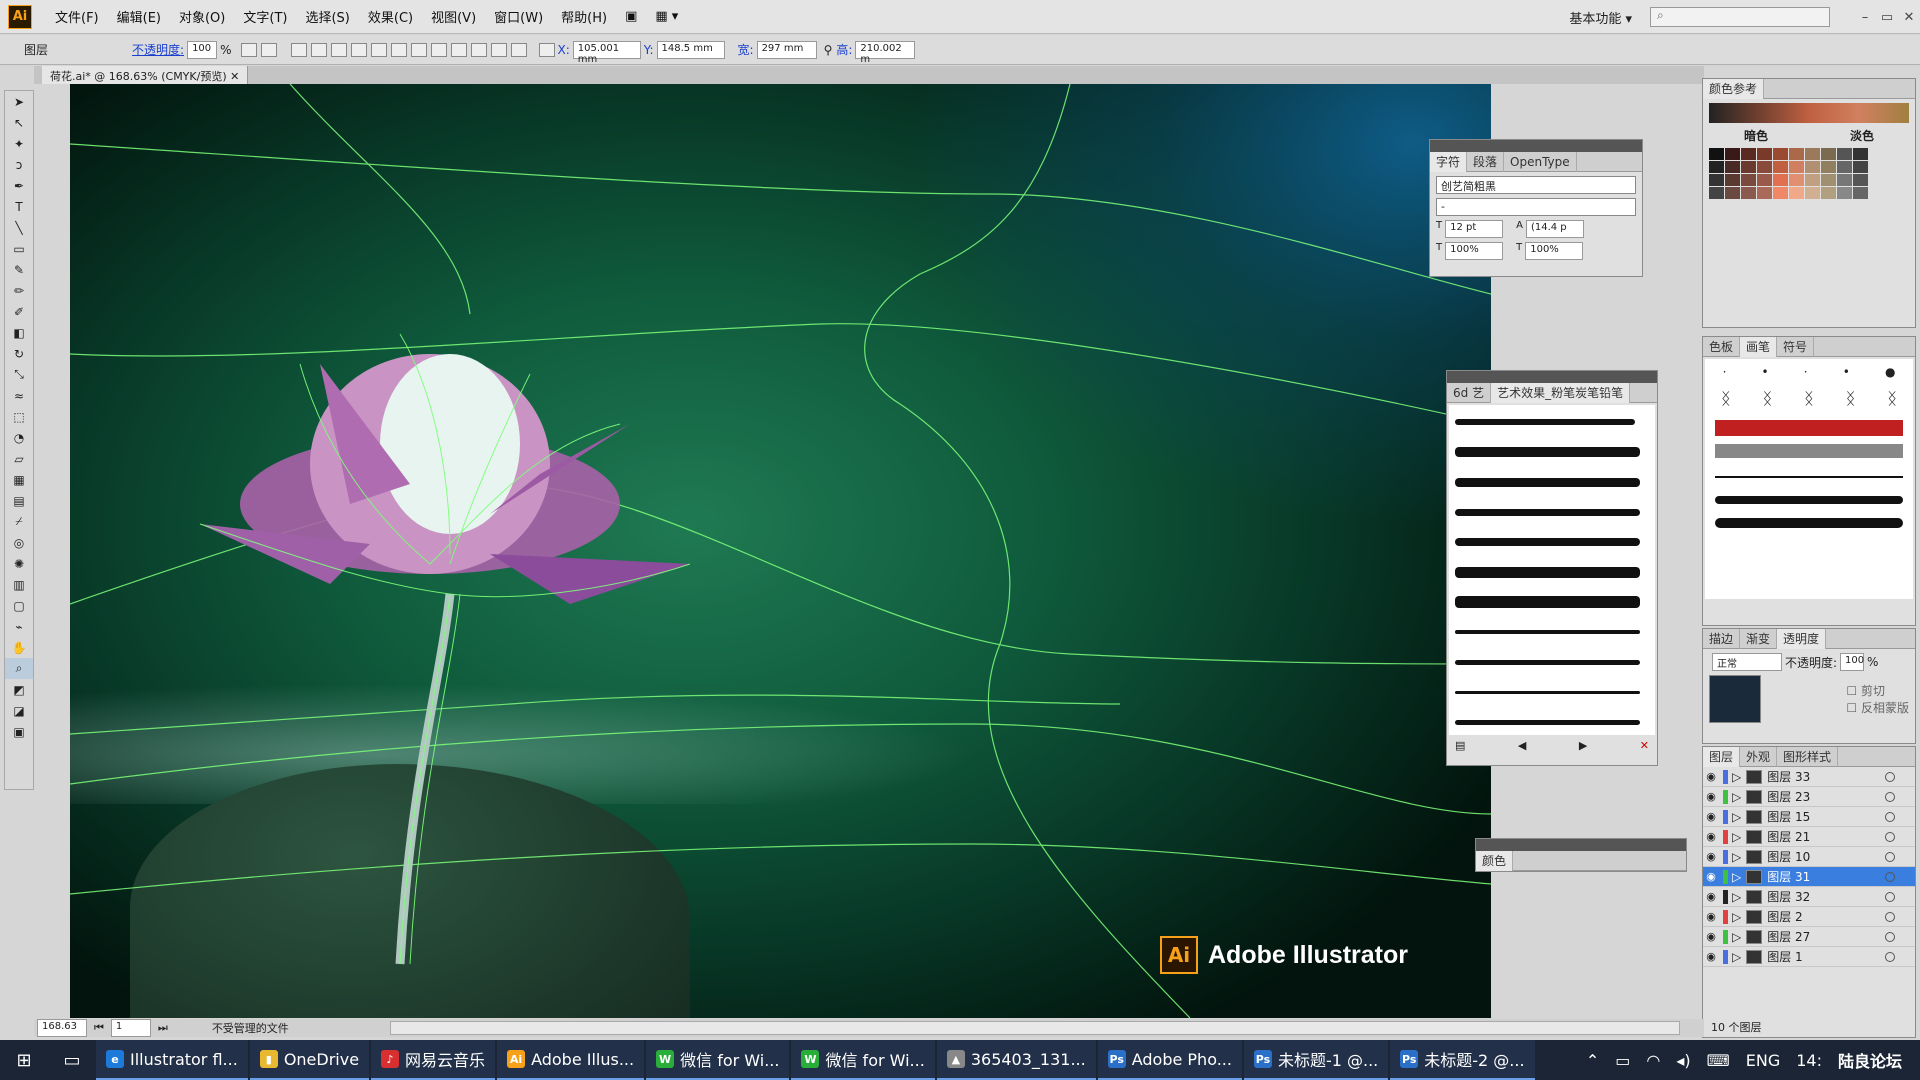  I want to click on keyboard-icon: ⌨, so click(1718, 1060).